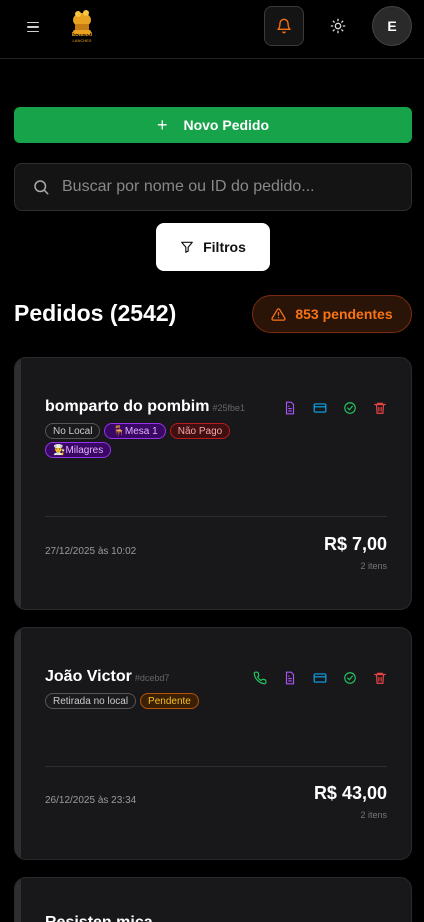 The height and width of the screenshot is (922, 424). I want to click on order-id: #25fbe1, so click(228, 408).